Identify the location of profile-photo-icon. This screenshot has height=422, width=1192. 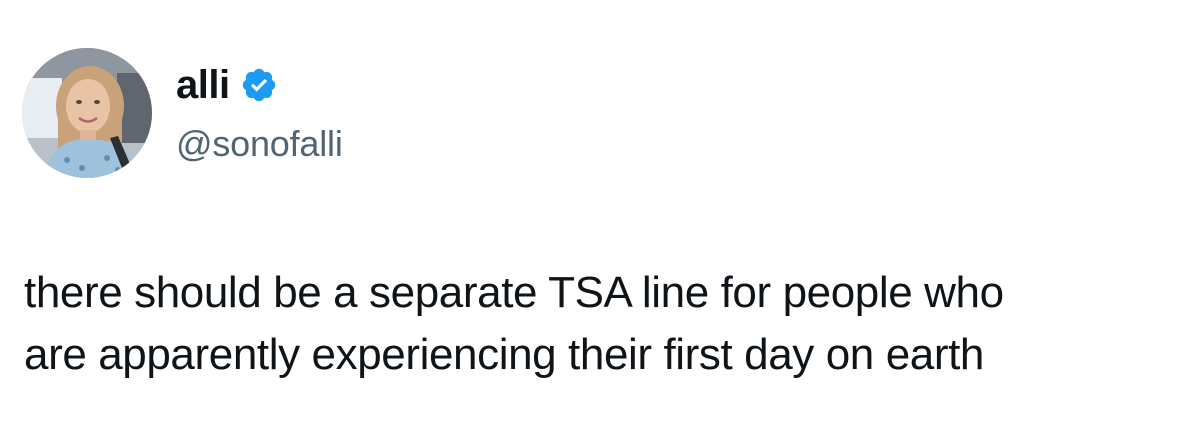
(87, 113).